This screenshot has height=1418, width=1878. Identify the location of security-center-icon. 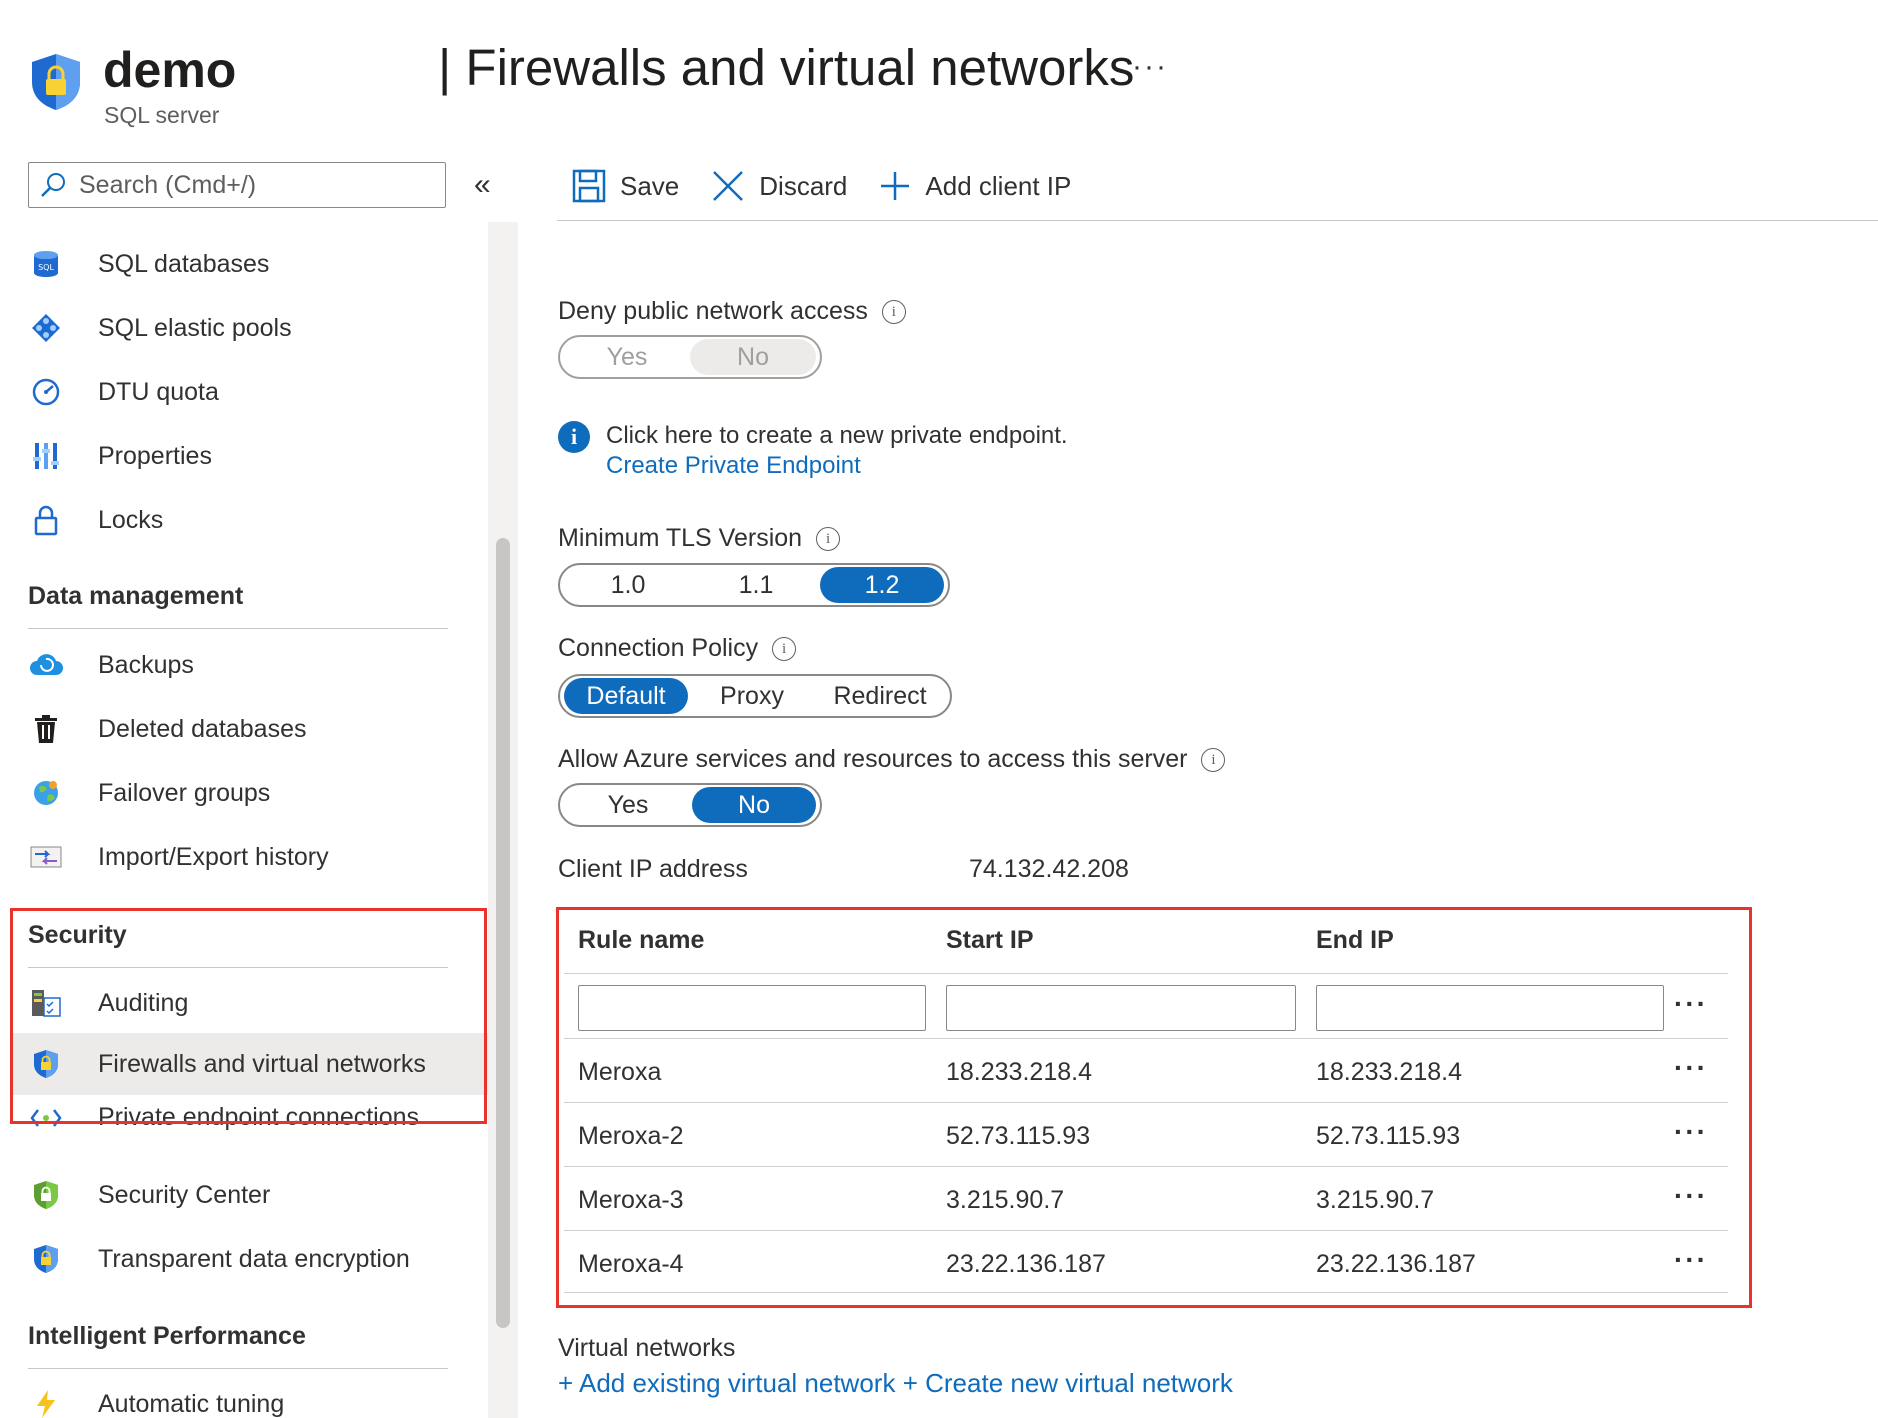
(46, 1195).